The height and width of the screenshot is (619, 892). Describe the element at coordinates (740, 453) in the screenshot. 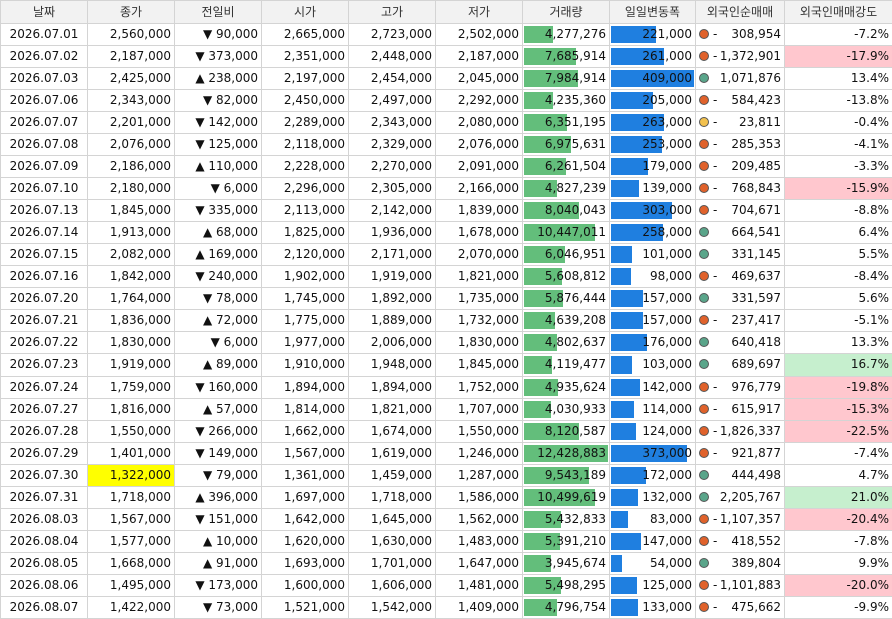

I see `foreign-net-cell: -921,877` at that location.